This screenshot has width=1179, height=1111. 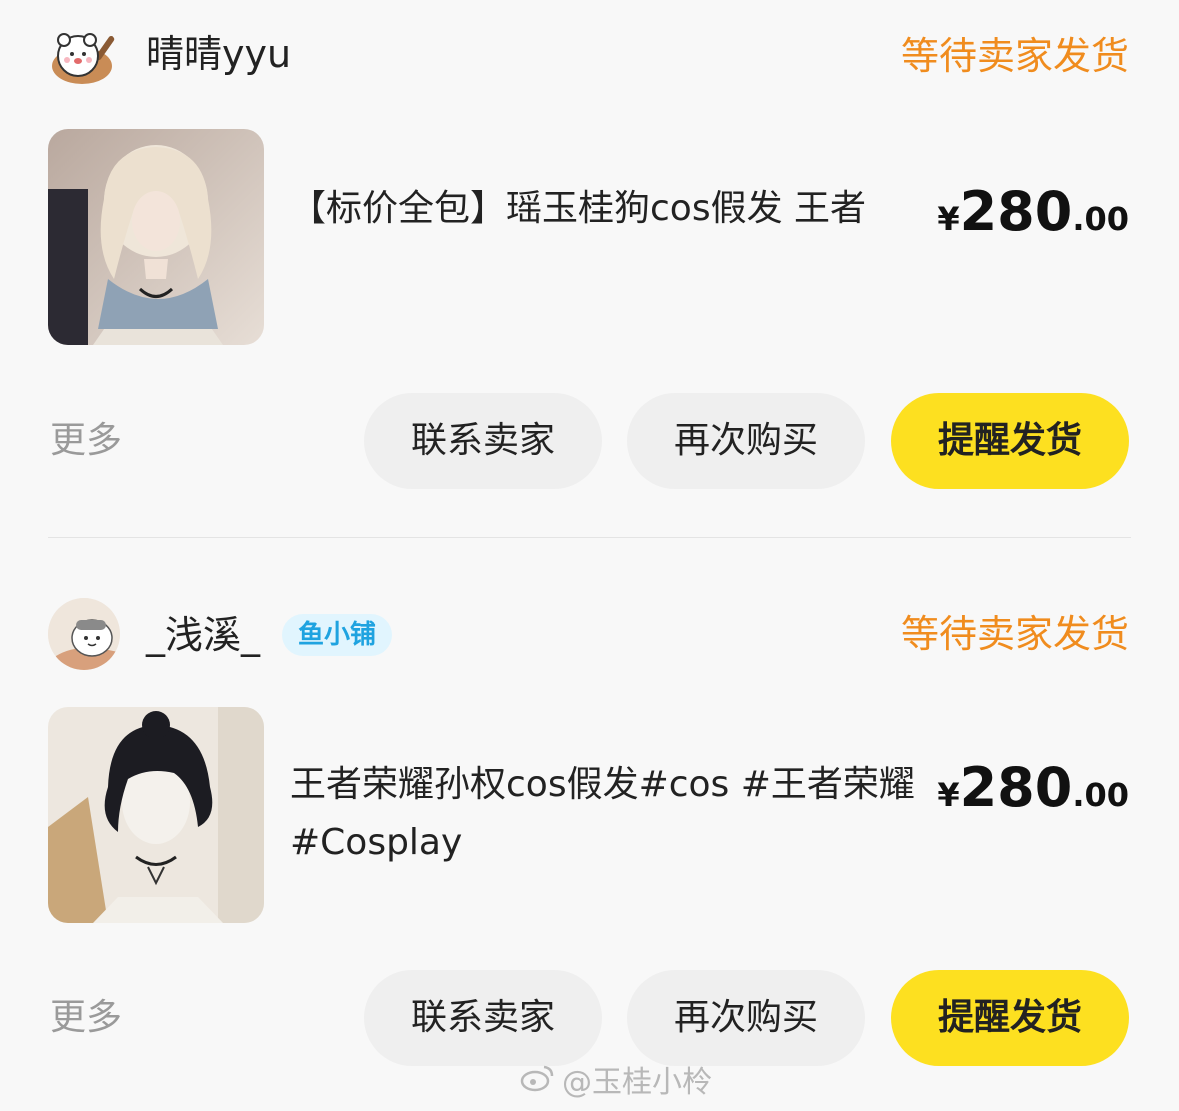 I want to click on product-title: 王者荣耀孙权cos假发#cos #王者荣耀 #Cosplay, so click(x=602, y=814).